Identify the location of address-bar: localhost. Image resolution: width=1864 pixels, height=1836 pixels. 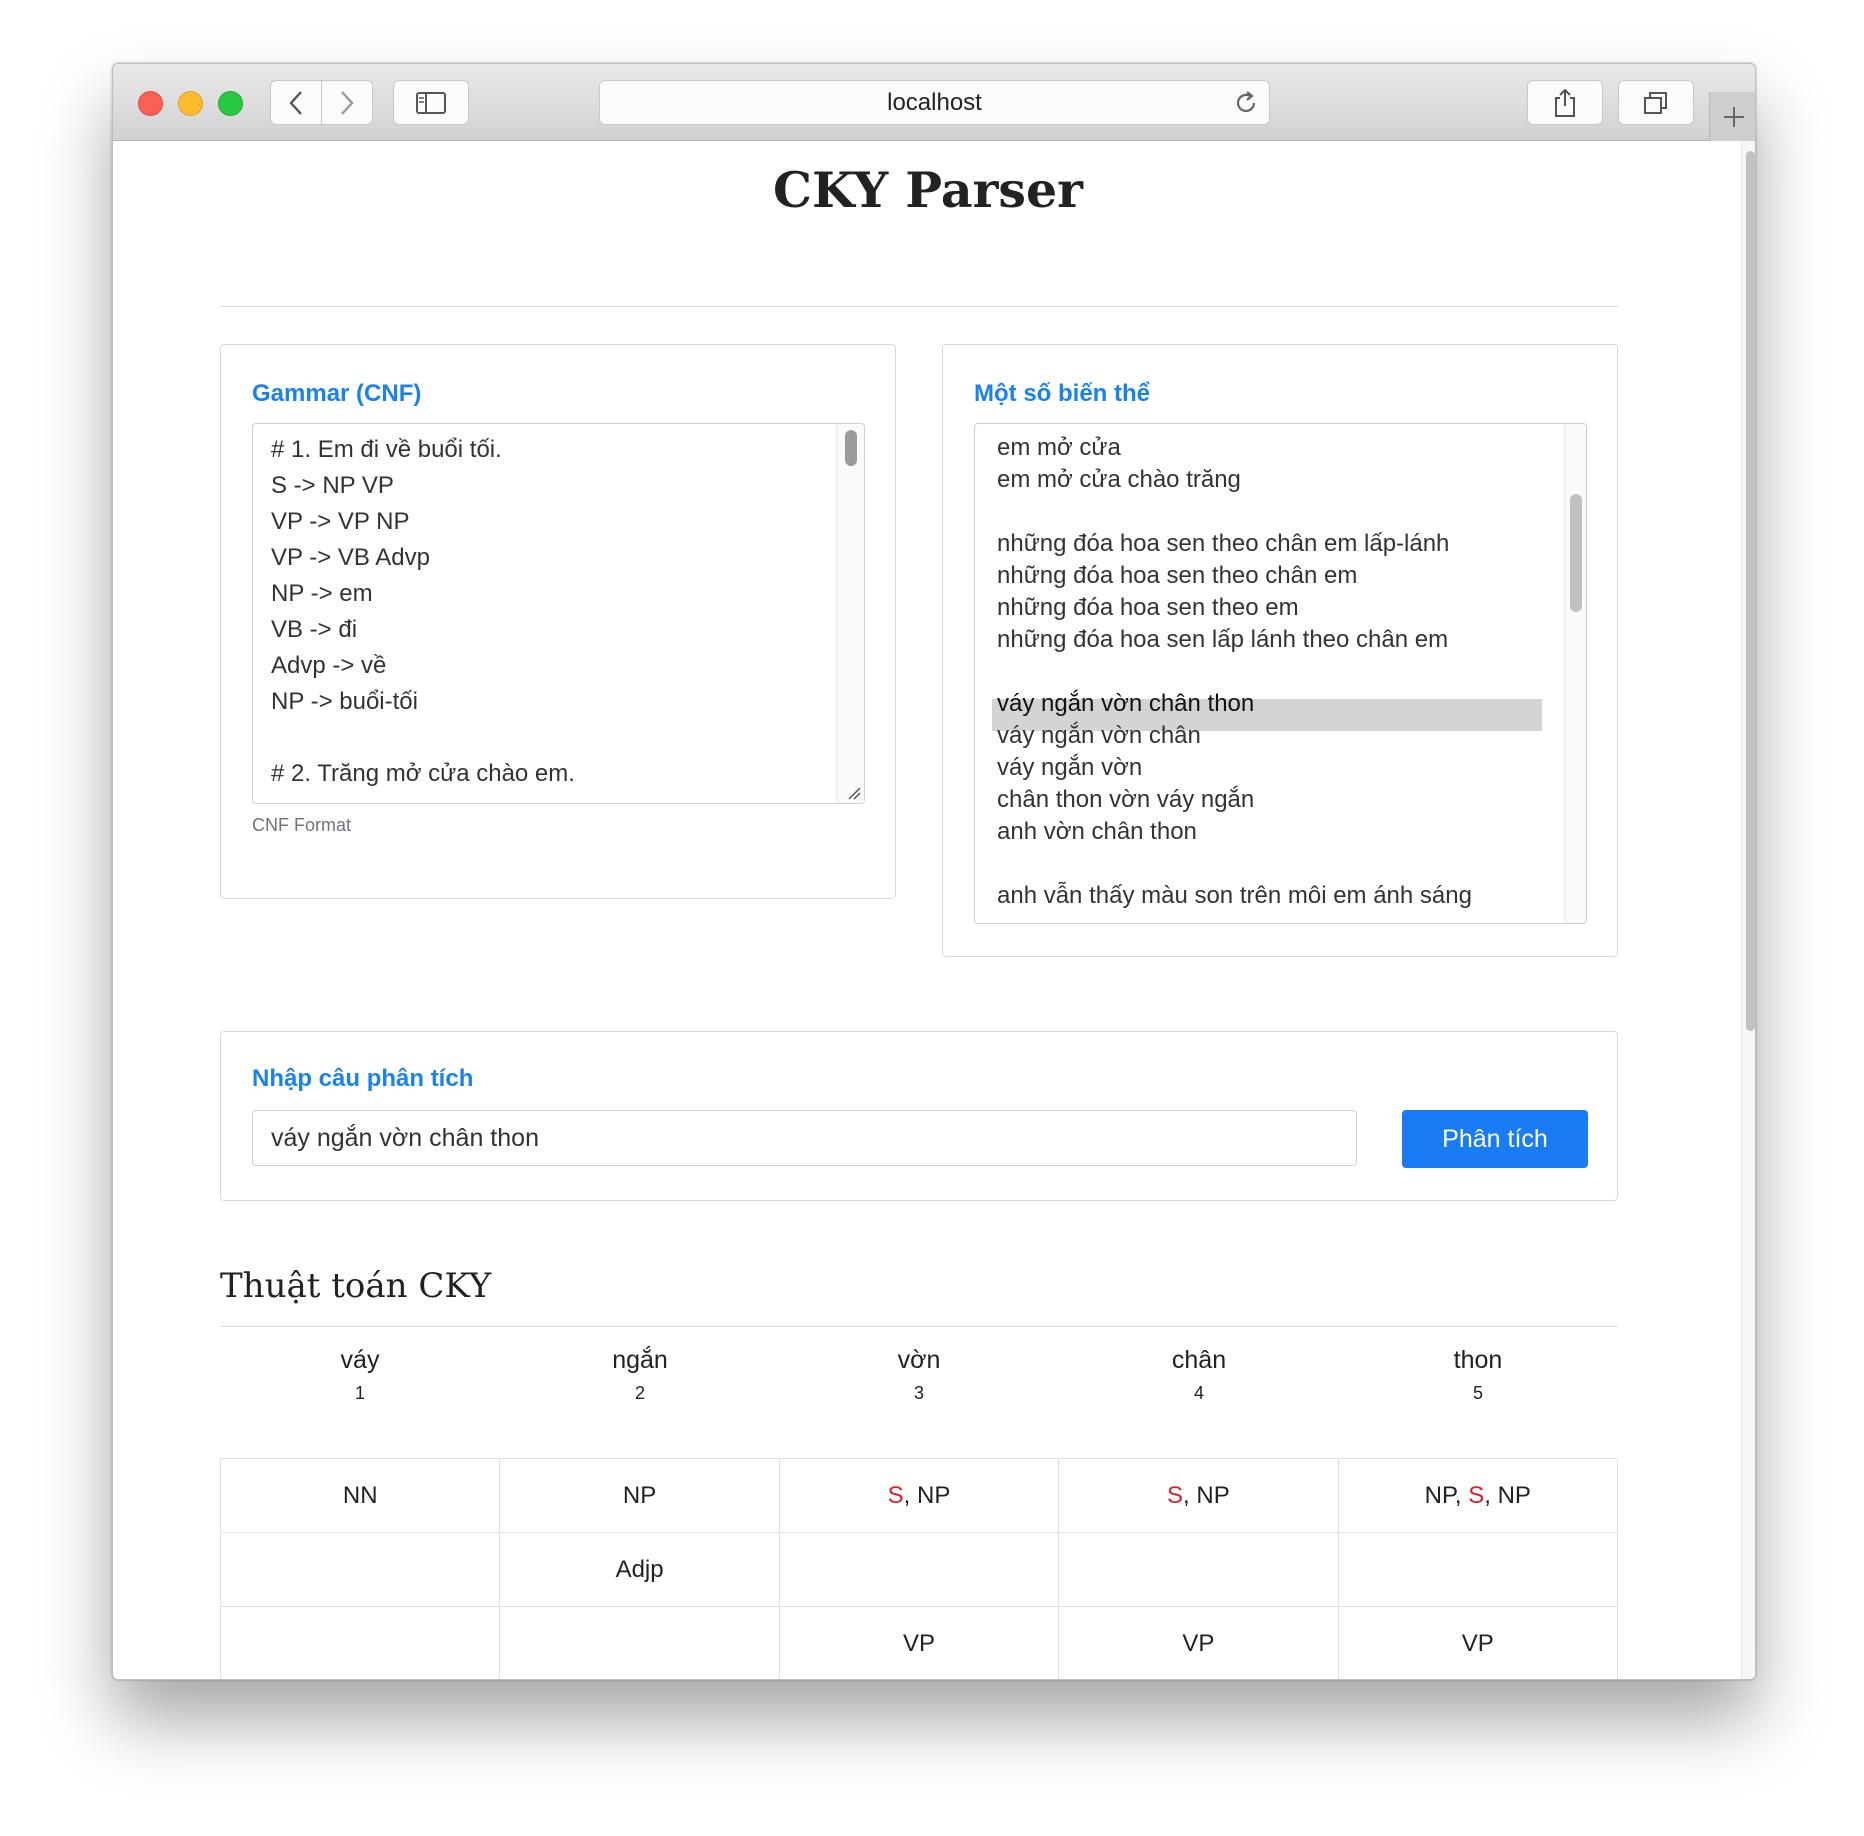
(934, 102).